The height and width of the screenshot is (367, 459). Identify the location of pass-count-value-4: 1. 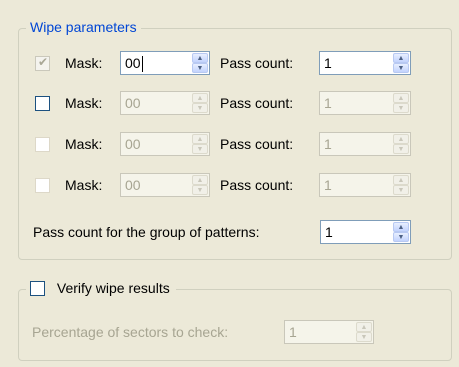
(328, 185).